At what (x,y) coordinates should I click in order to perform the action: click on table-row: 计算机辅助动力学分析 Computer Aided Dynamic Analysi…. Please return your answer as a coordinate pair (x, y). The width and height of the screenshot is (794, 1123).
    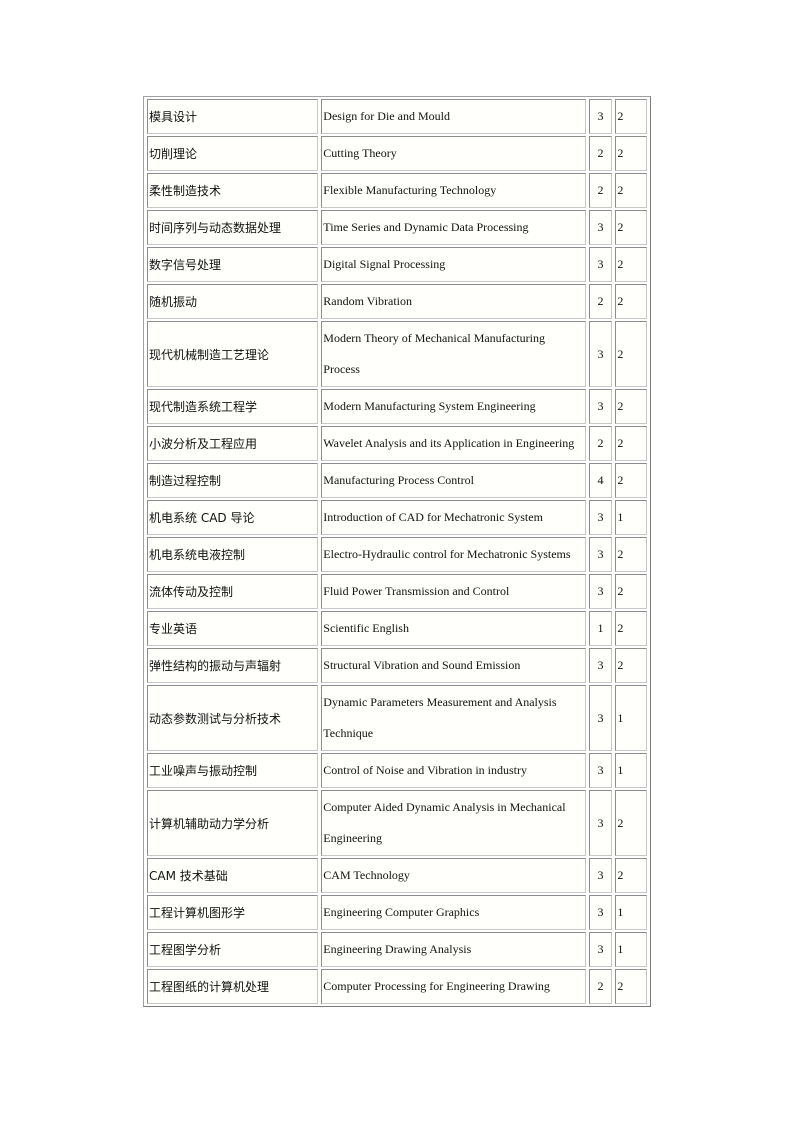
    Looking at the image, I should click on (397, 823).